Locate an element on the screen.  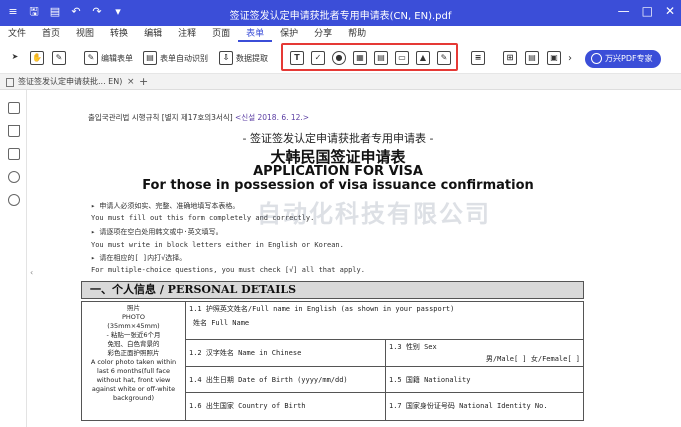
extract-icon: ⇩ is located at coordinates (226, 58).